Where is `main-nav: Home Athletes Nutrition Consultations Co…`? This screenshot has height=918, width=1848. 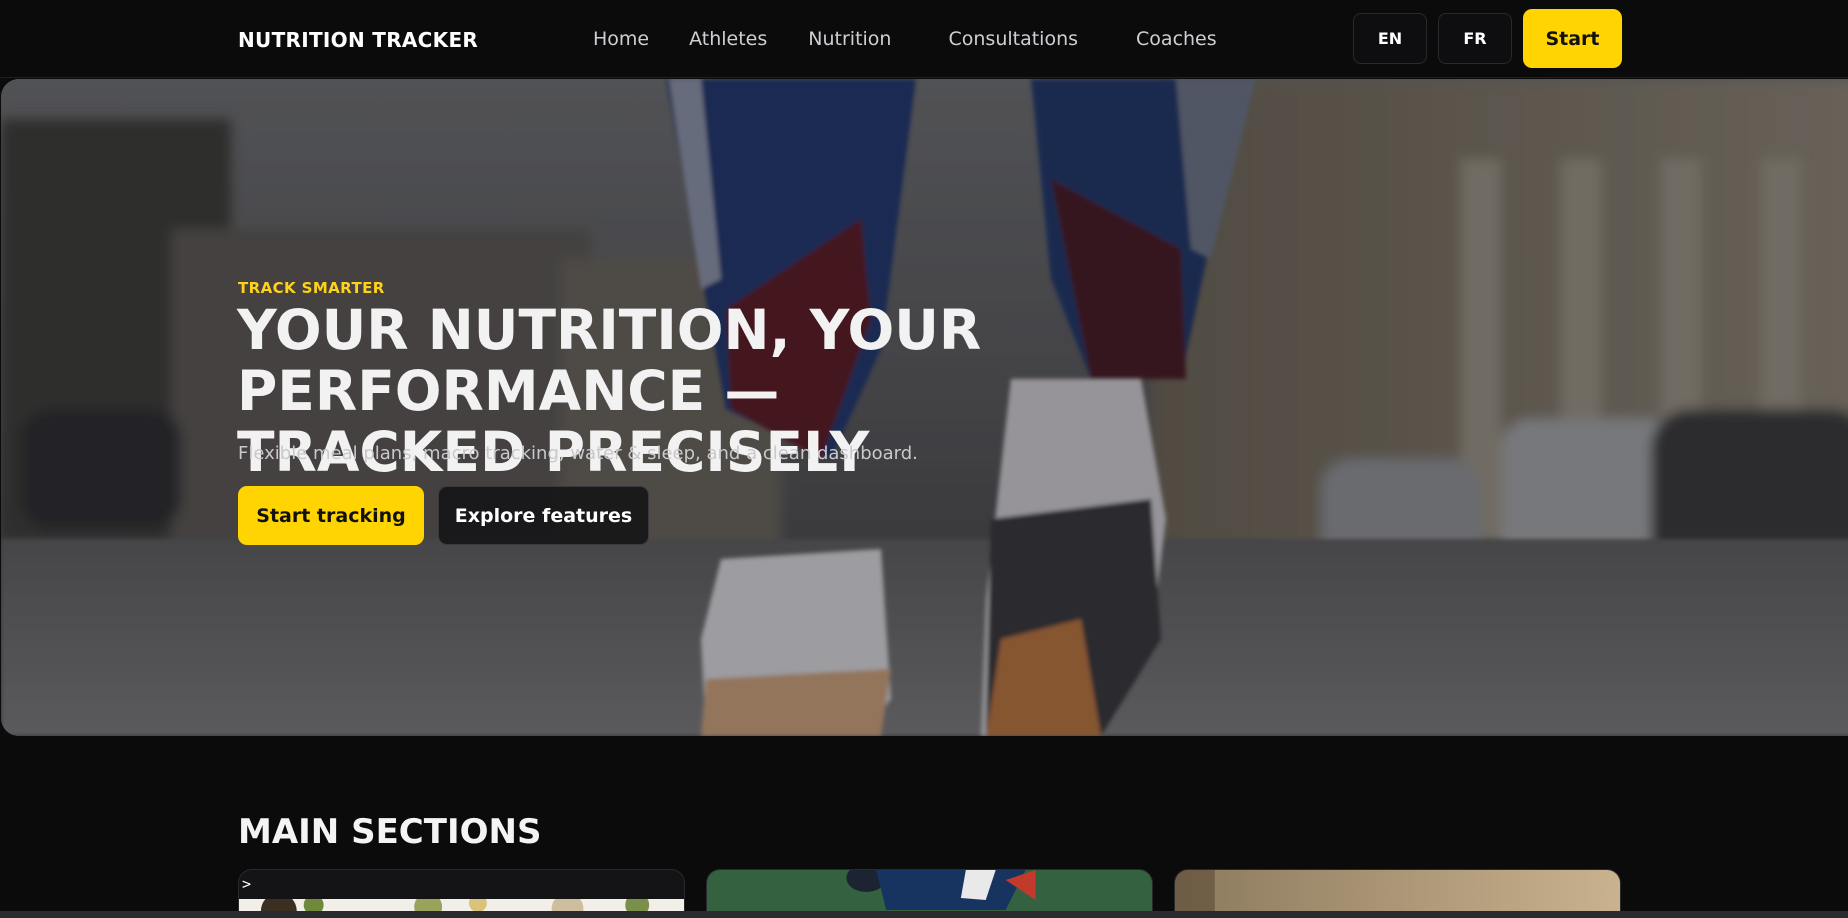
main-nav: Home Athletes Nutrition Consultations Co… is located at coordinates (905, 39).